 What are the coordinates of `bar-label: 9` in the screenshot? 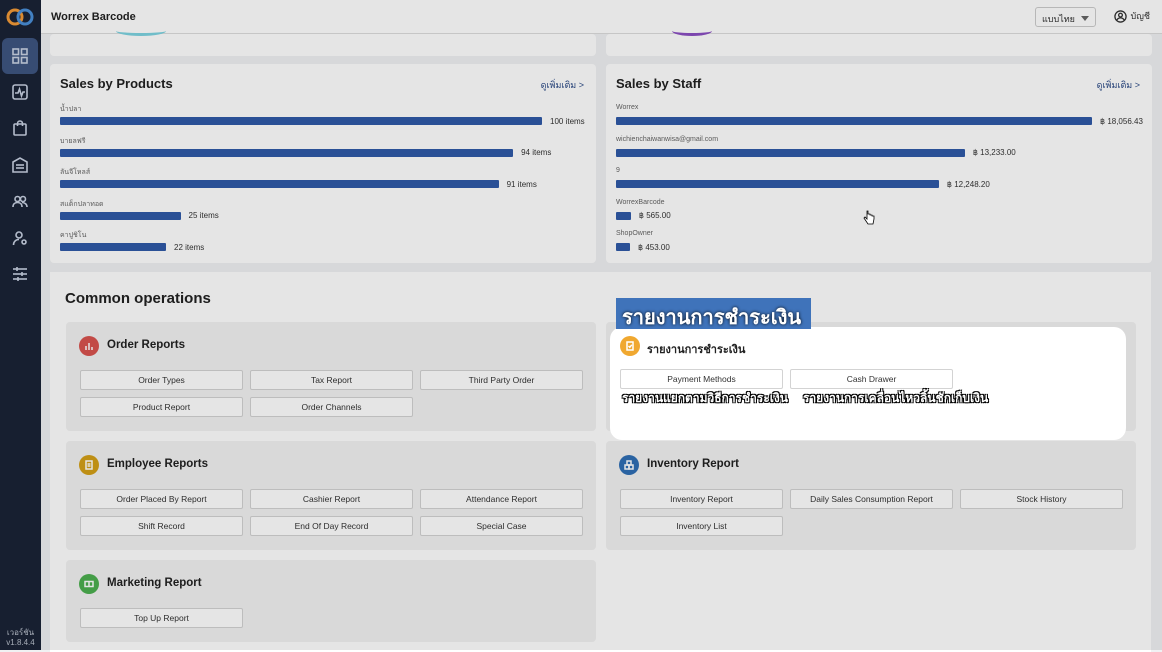 It's located at (618, 171).